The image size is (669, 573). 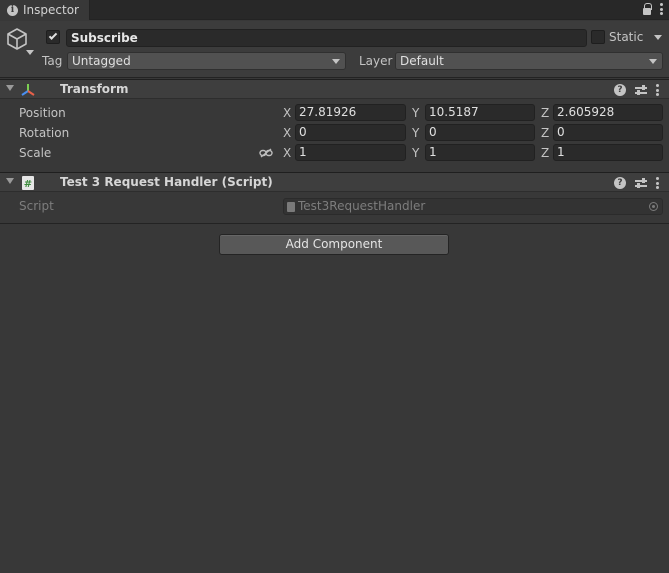 I want to click on constrain-proportions-icon, so click(x=266, y=153).